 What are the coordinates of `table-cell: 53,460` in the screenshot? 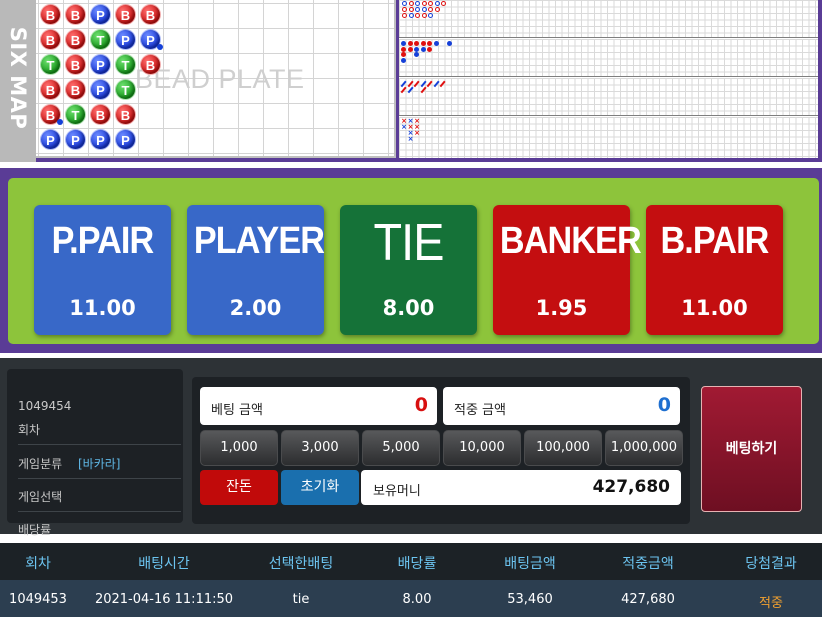 It's located at (530, 599).